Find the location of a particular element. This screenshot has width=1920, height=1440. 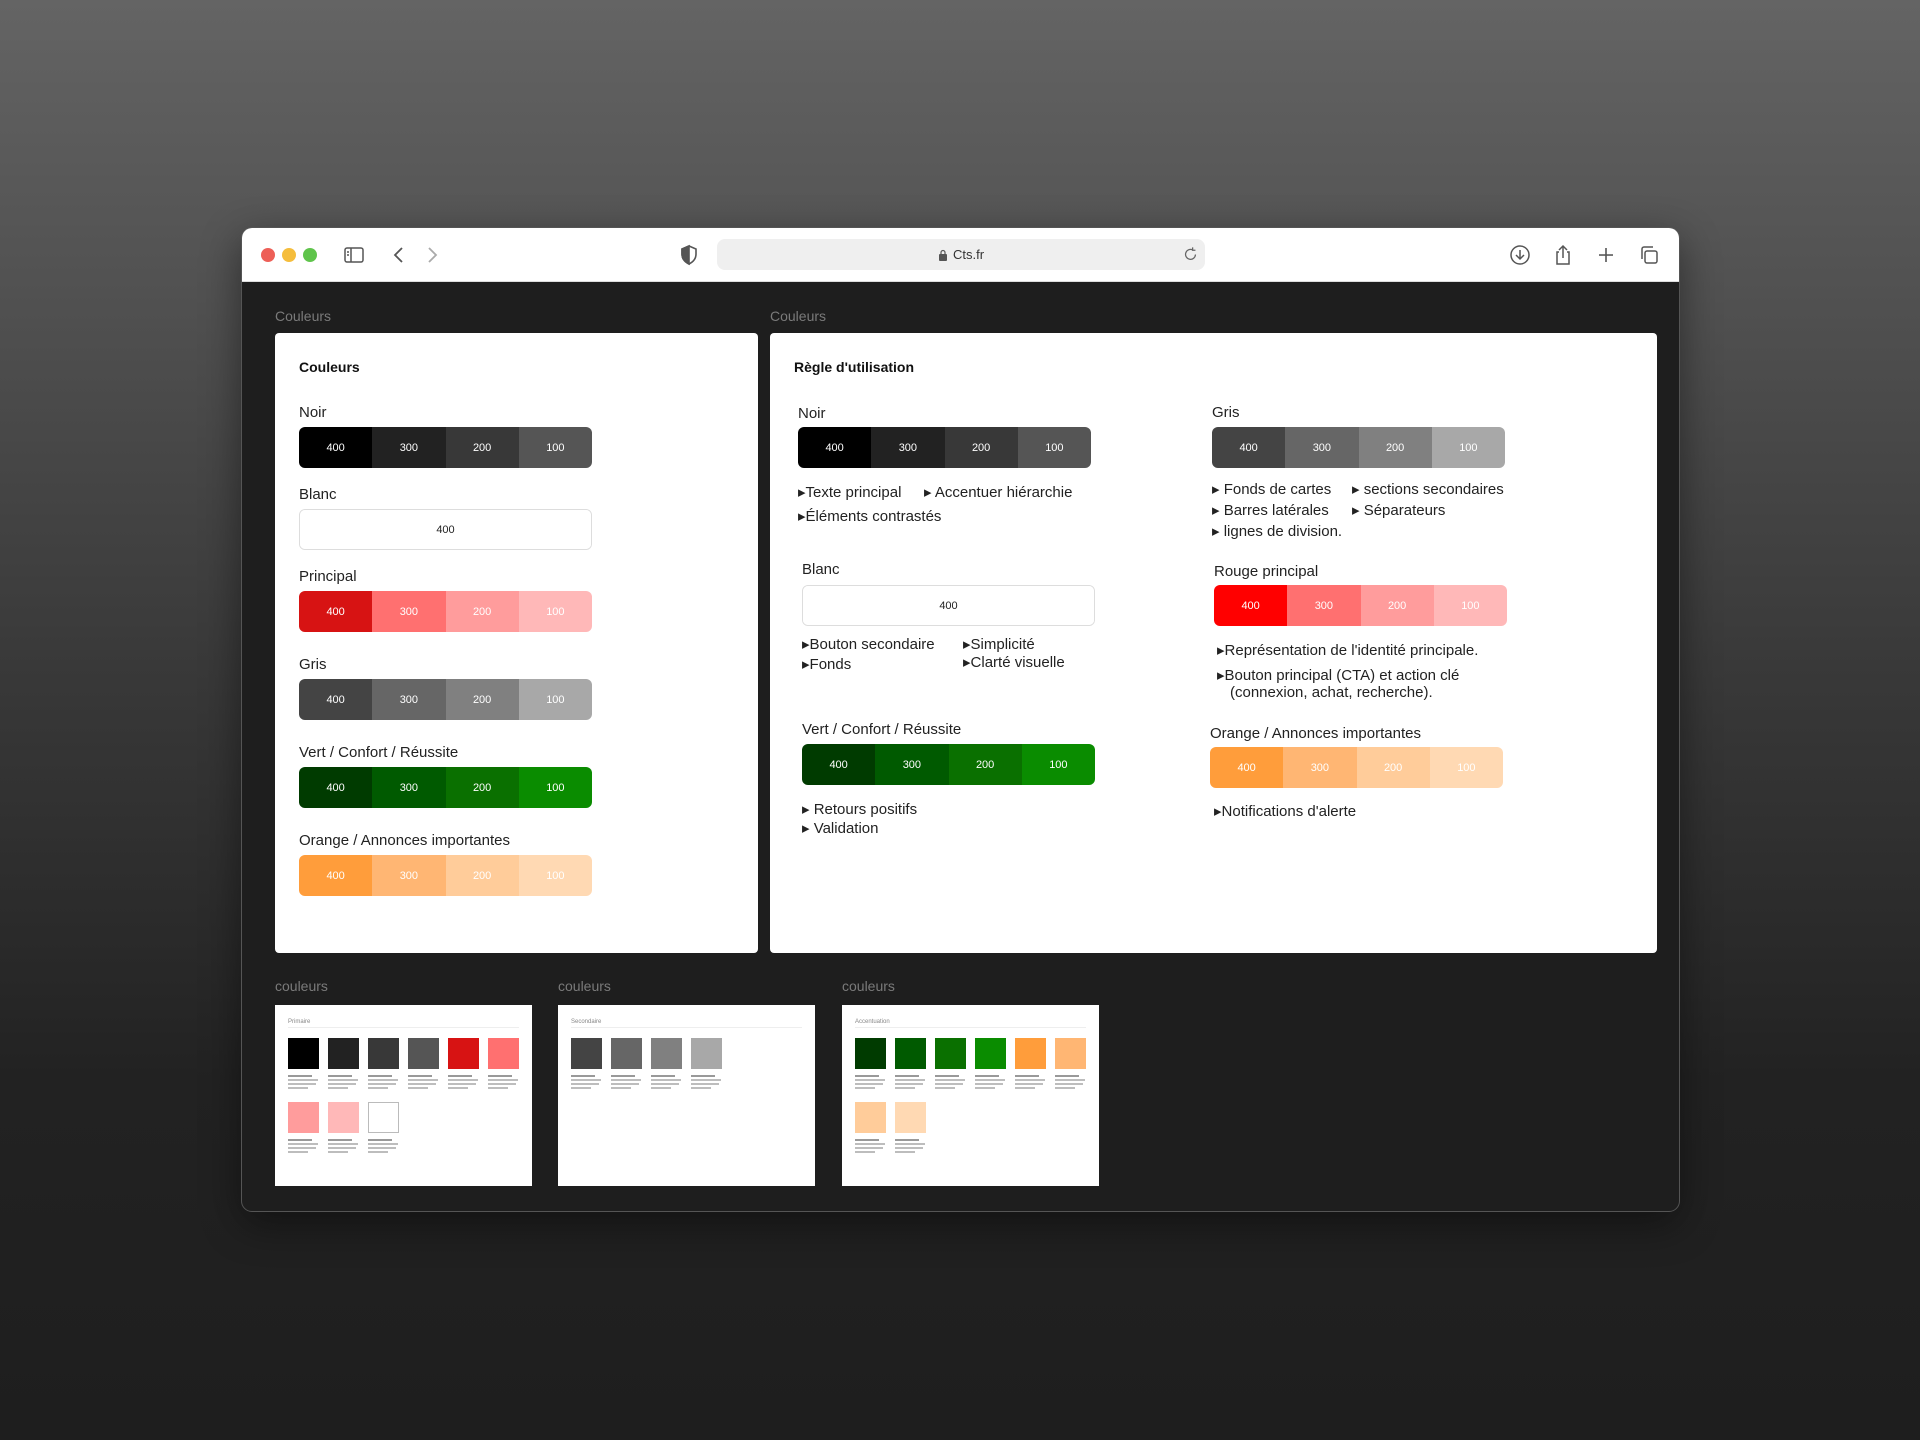

usage-bullet: ▸ Validation is located at coordinates (840, 828).